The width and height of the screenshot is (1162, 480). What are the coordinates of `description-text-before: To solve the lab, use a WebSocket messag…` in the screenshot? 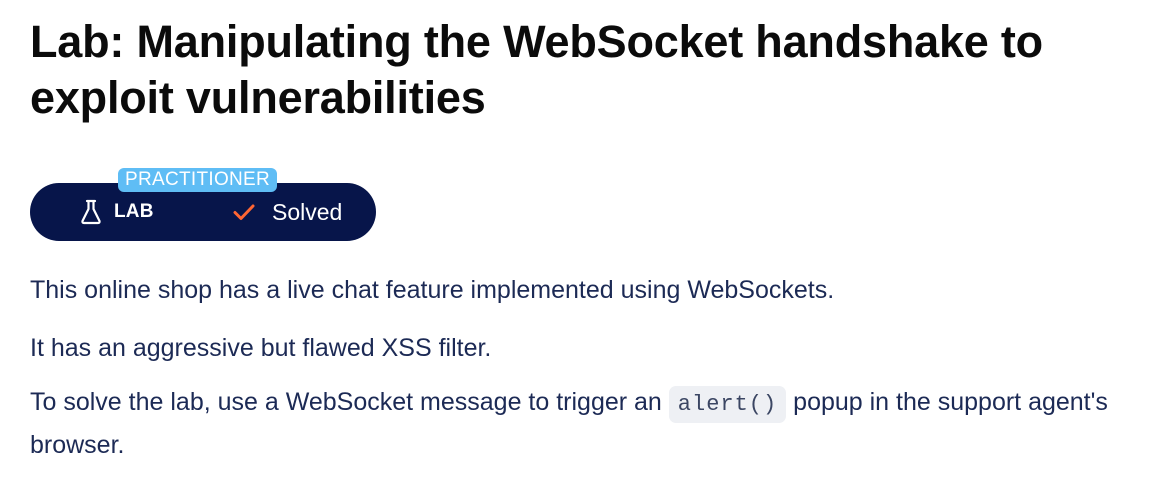 It's located at (349, 402).